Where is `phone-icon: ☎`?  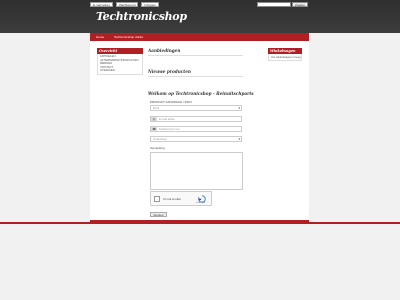
phone-icon: ☎ is located at coordinates (154, 129).